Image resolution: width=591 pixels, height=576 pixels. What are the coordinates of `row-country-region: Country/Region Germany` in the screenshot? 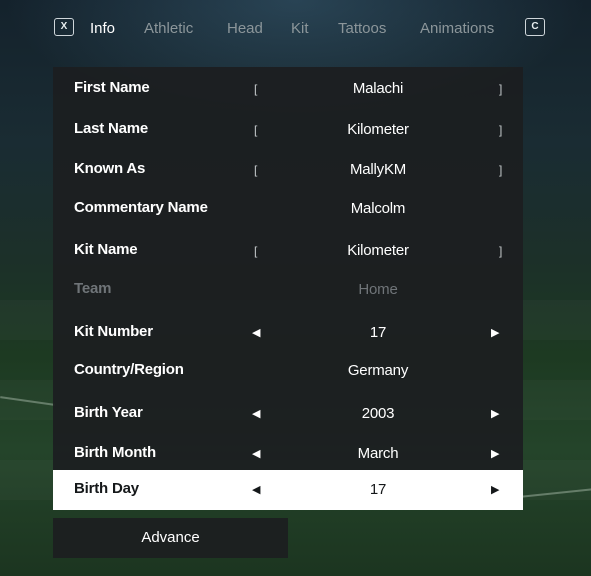 It's located at (288, 371).